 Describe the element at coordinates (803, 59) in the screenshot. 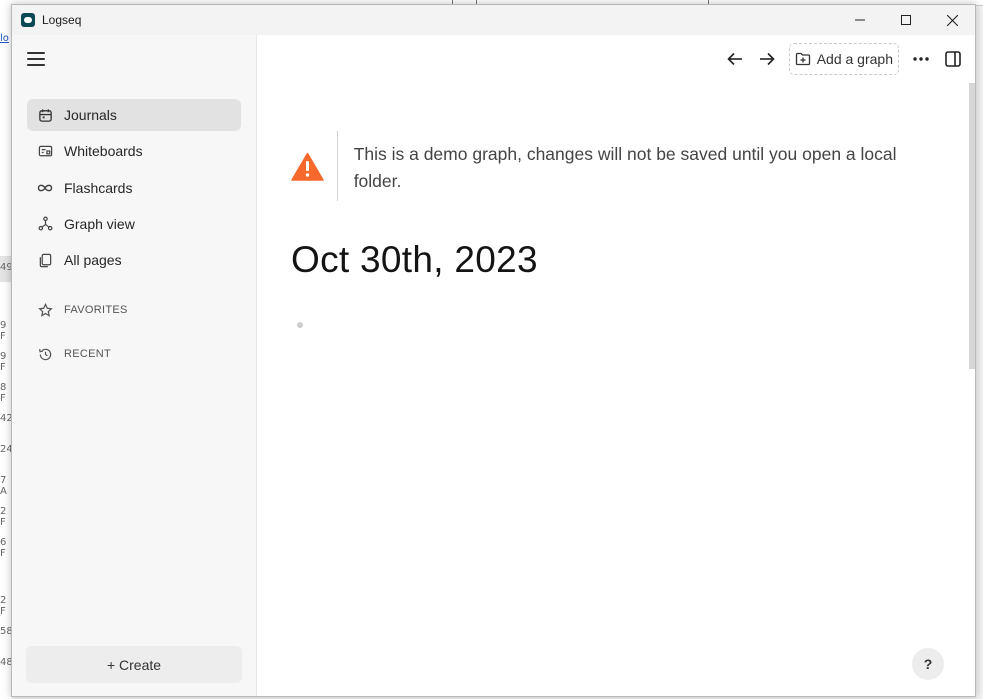

I see `folder-plus-icon` at that location.